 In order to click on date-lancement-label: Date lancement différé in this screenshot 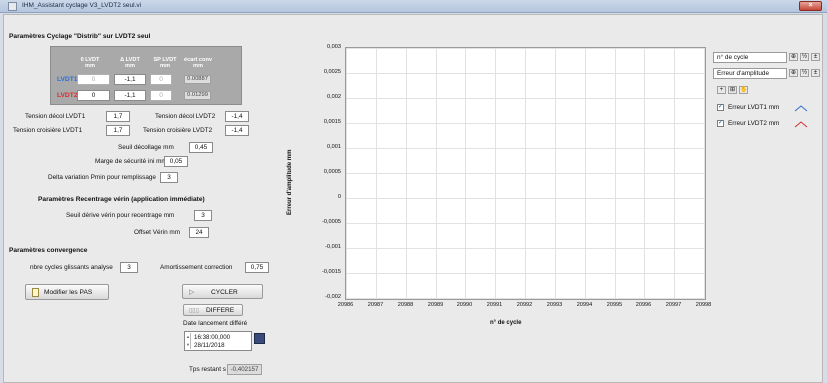, I will do `click(215, 323)`.